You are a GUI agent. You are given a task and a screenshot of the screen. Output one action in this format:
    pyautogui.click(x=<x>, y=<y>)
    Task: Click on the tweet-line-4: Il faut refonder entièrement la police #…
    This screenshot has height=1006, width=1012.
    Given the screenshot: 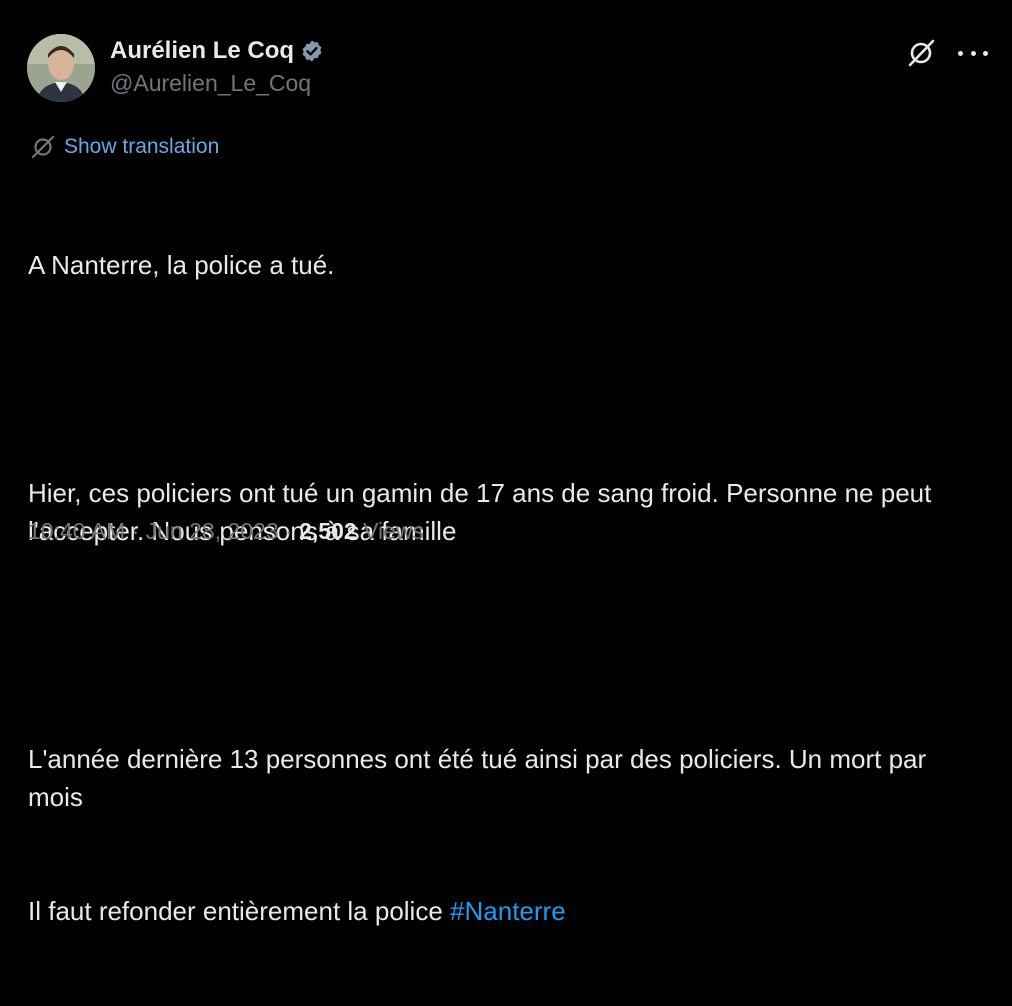 What is the action you would take?
    pyautogui.click(x=508, y=911)
    